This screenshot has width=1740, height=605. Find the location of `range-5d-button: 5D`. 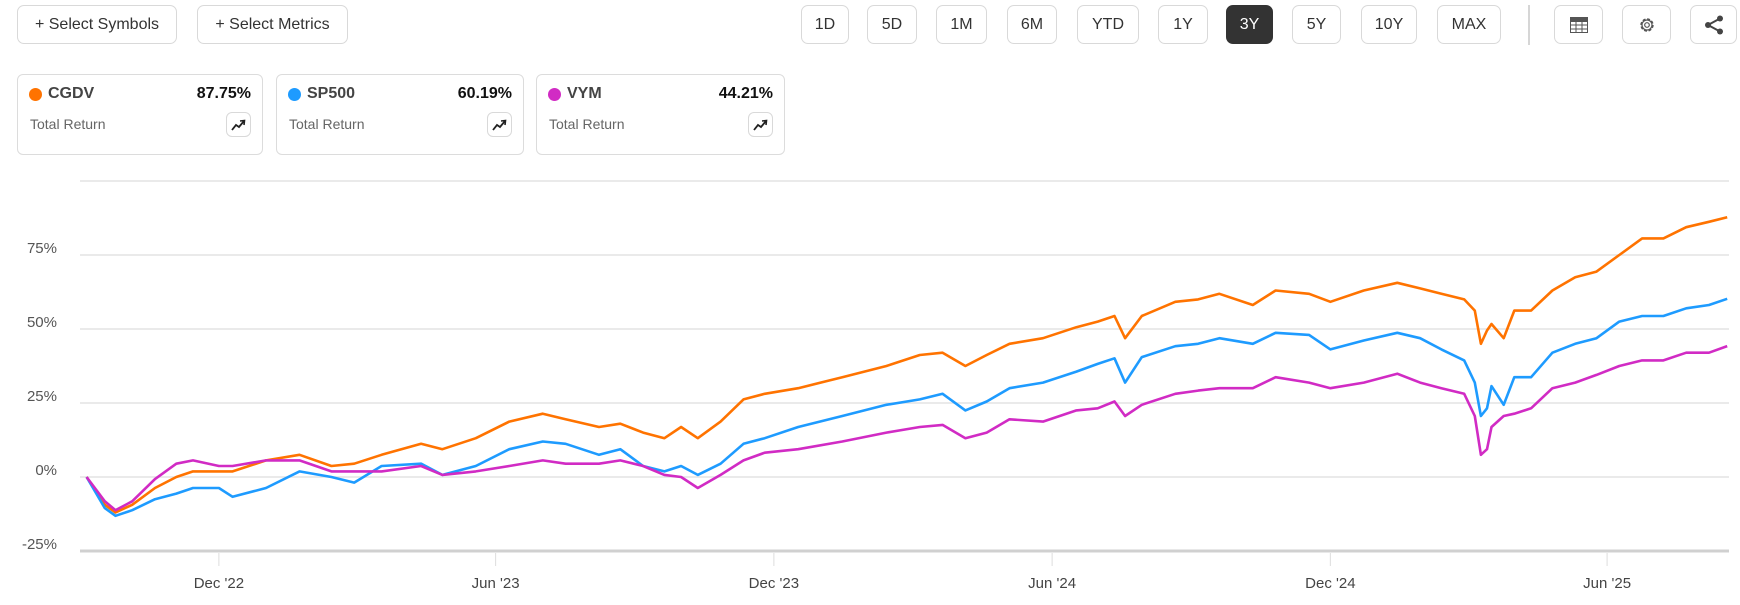

range-5d-button: 5D is located at coordinates (892, 24).